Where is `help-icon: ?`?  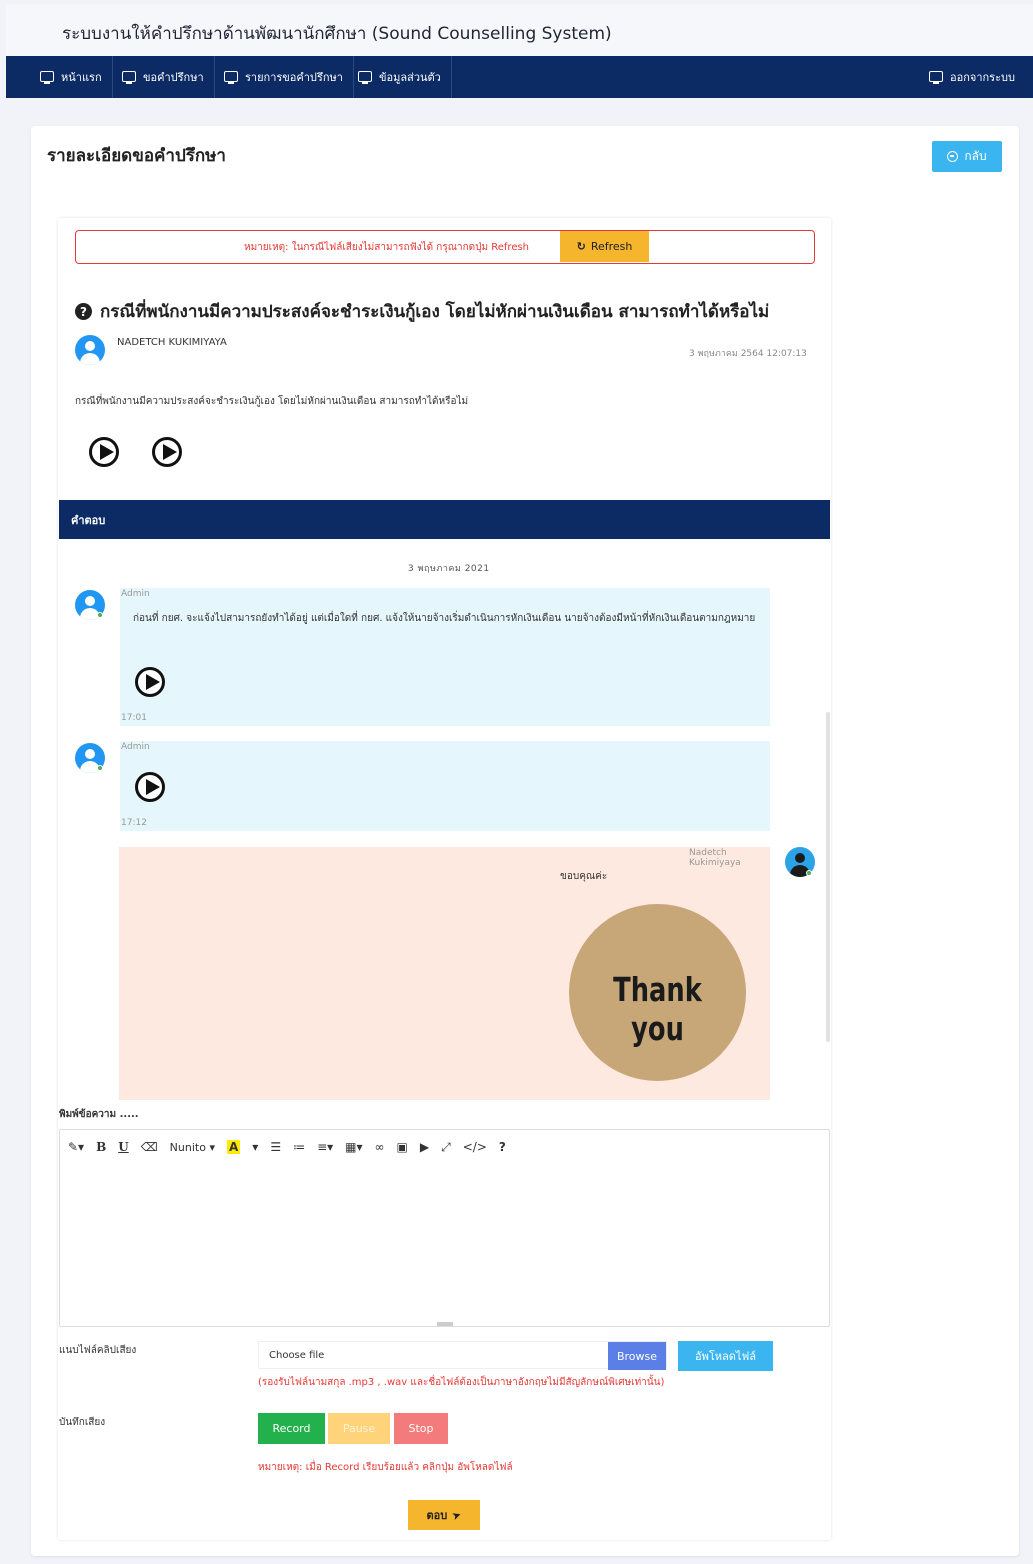 help-icon: ? is located at coordinates (502, 1147).